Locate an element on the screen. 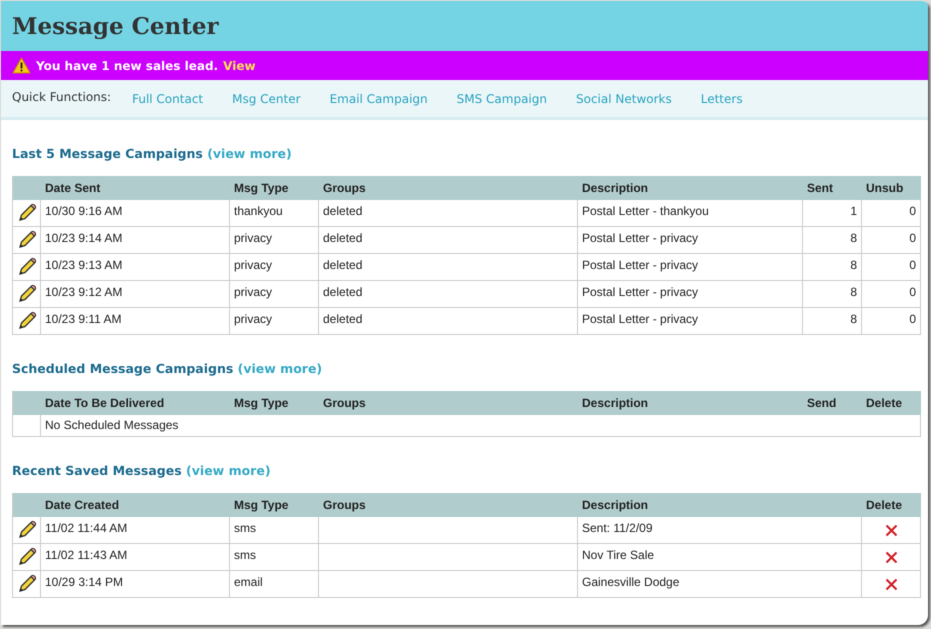 The height and width of the screenshot is (629, 931). warning-icon is located at coordinates (21, 65).